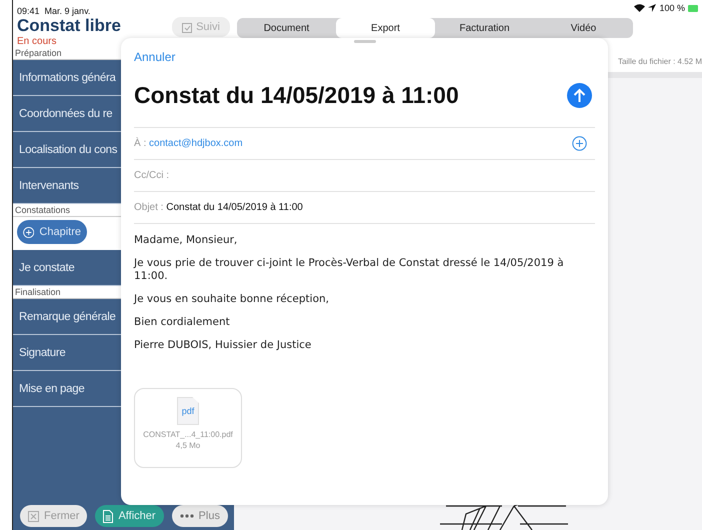 This screenshot has height=530, width=702. What do you see at coordinates (69, 26) in the screenshot?
I see `document-title: Constat libre` at bounding box center [69, 26].